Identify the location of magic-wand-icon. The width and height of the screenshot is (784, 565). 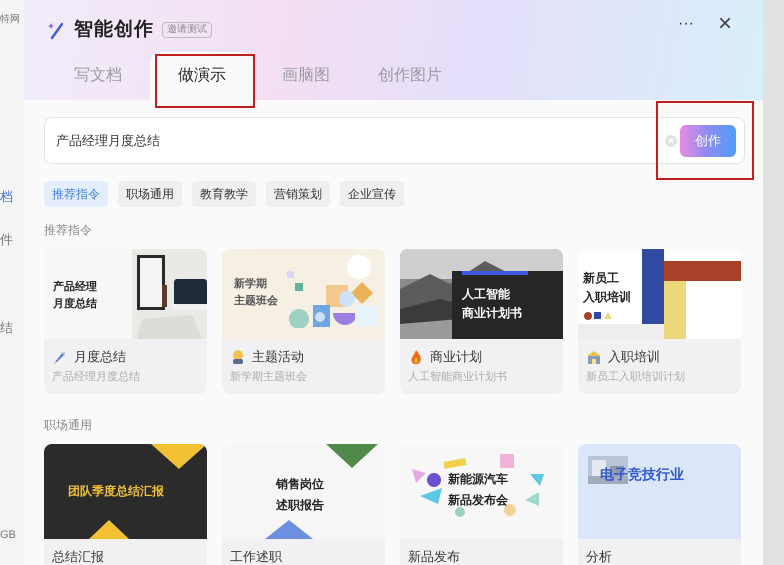
(56, 30).